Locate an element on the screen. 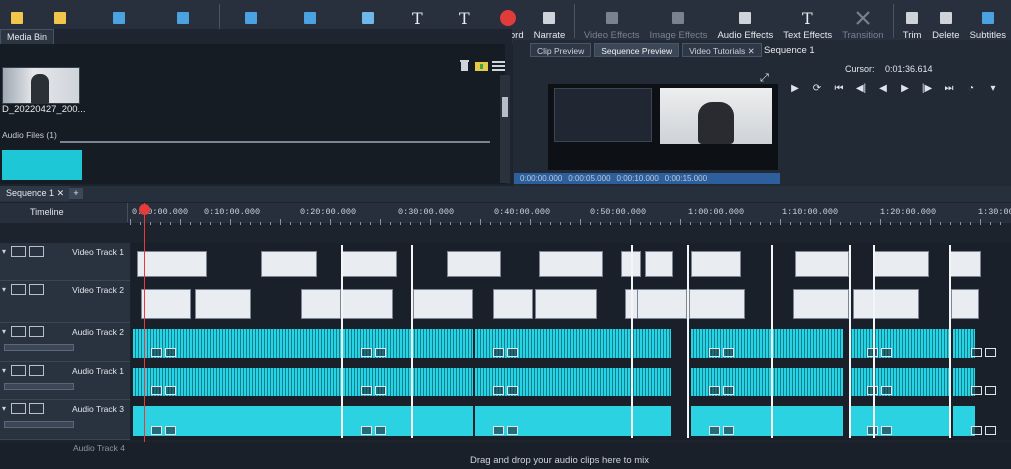 This screenshot has height=469, width=1011. trim-button: Trim is located at coordinates (912, 21).